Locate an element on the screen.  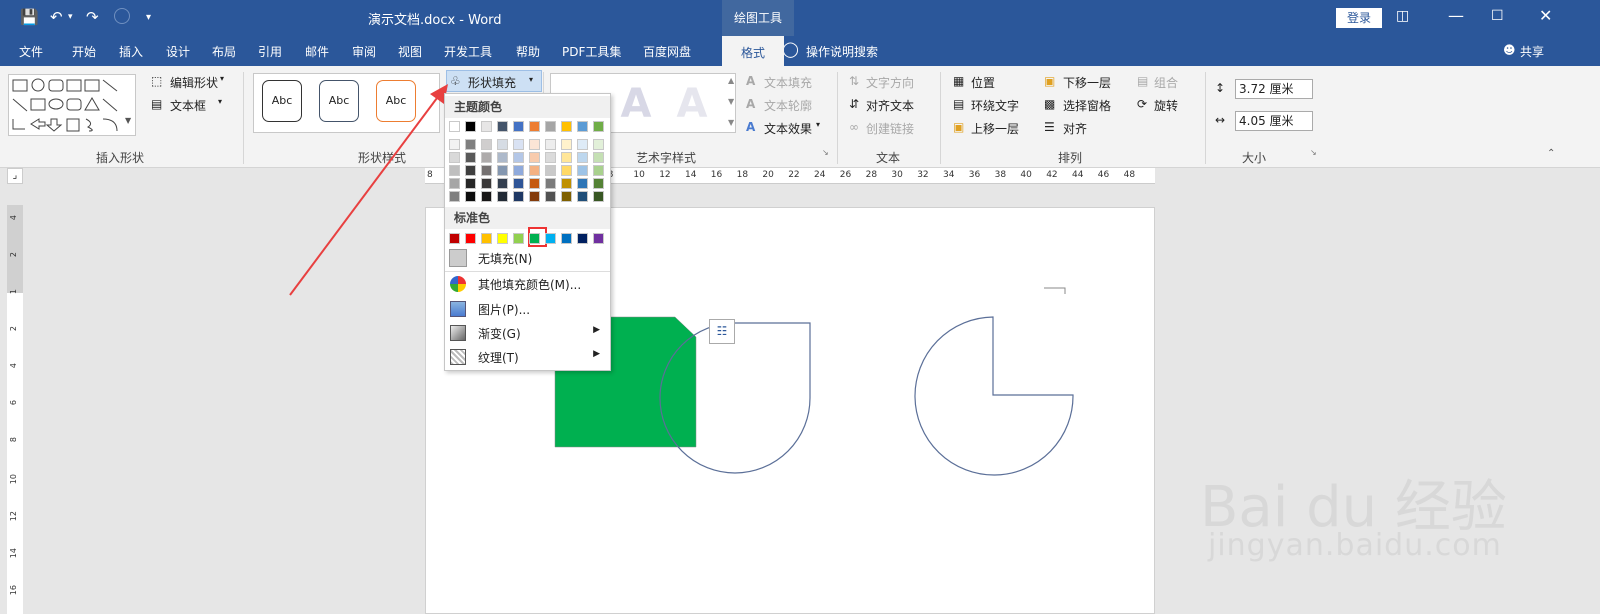
text-effects-button: 文本效果 is located at coordinates (788, 128).